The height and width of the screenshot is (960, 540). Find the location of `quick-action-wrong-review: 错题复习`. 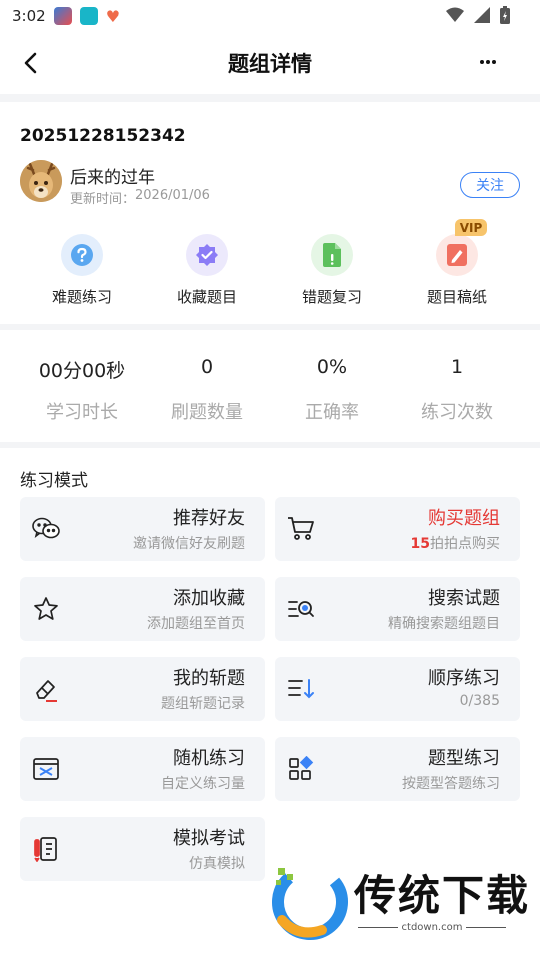

quick-action-wrong-review: 错题复习 is located at coordinates (332, 270).